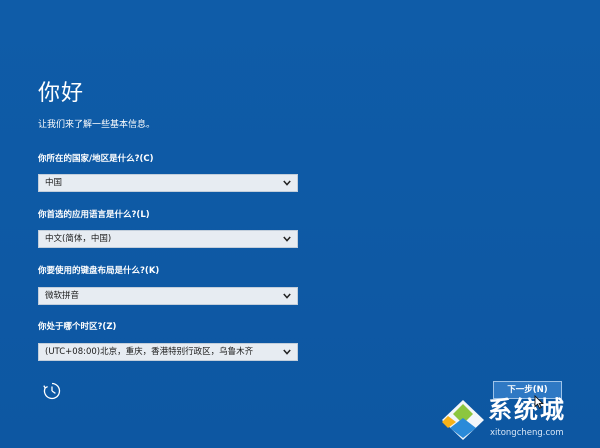 Image resolution: width=600 pixels, height=448 pixels. What do you see at coordinates (54, 183) in the screenshot?
I see `country-select-value: 中国` at bounding box center [54, 183].